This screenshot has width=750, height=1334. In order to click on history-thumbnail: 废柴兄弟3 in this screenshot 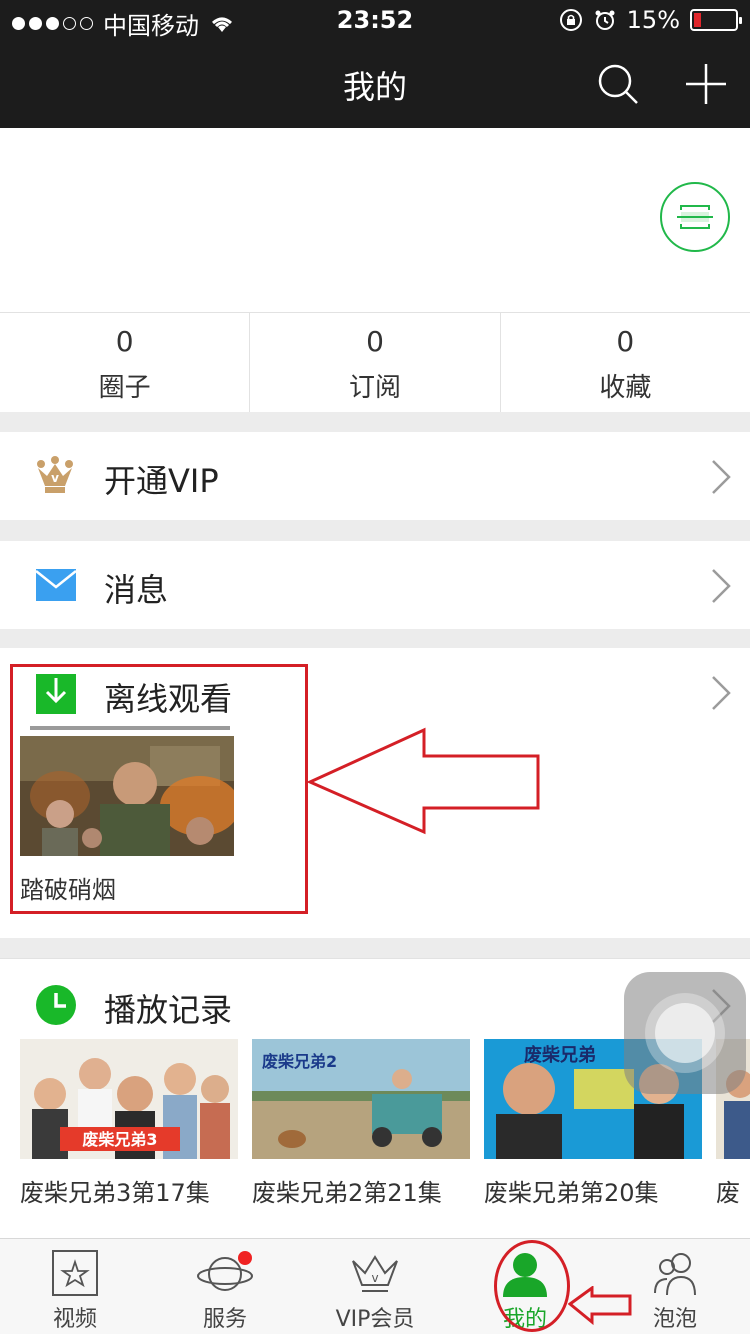, I will do `click(129, 1099)`.